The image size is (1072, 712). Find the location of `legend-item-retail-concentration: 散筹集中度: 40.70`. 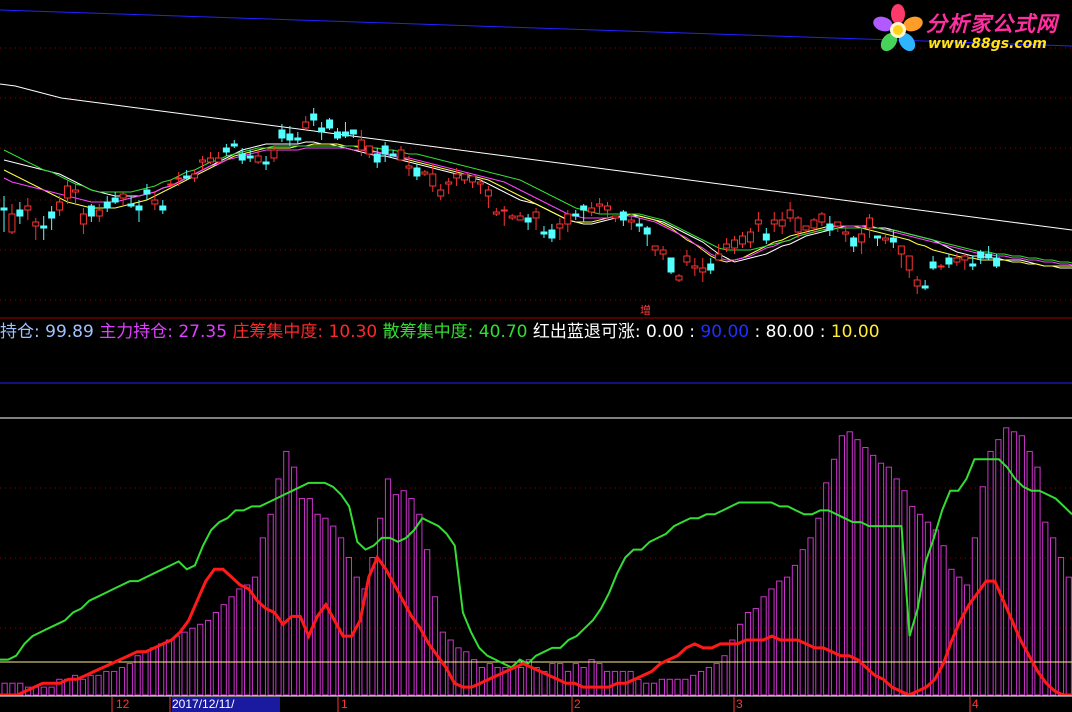

legend-item-retail-concentration: 散筹集中度: 40.70 is located at coordinates (455, 332).